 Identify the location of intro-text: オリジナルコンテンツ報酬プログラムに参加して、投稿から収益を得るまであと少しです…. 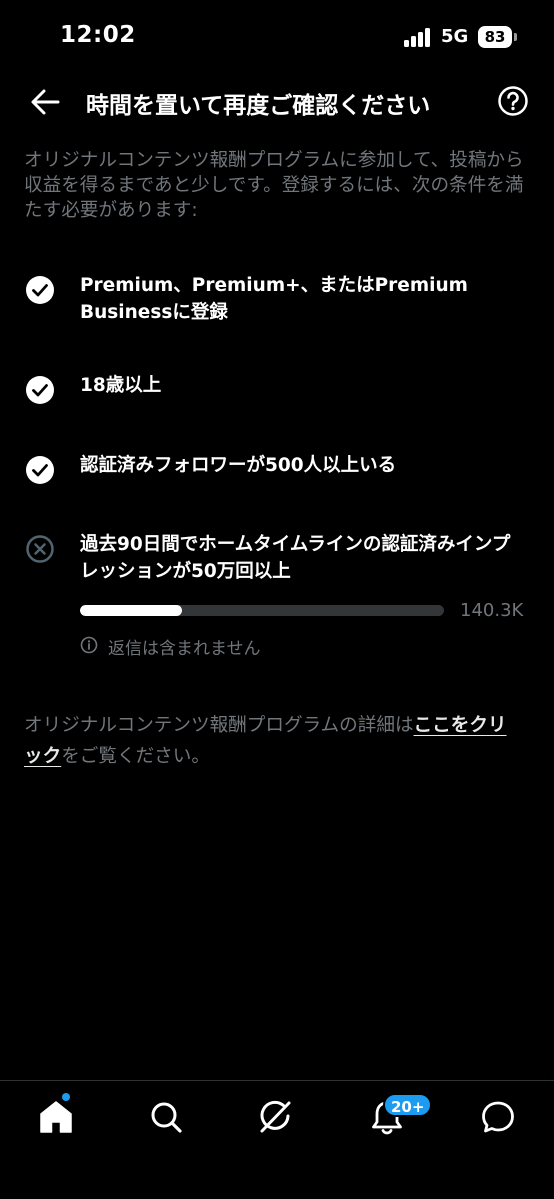
(274, 185).